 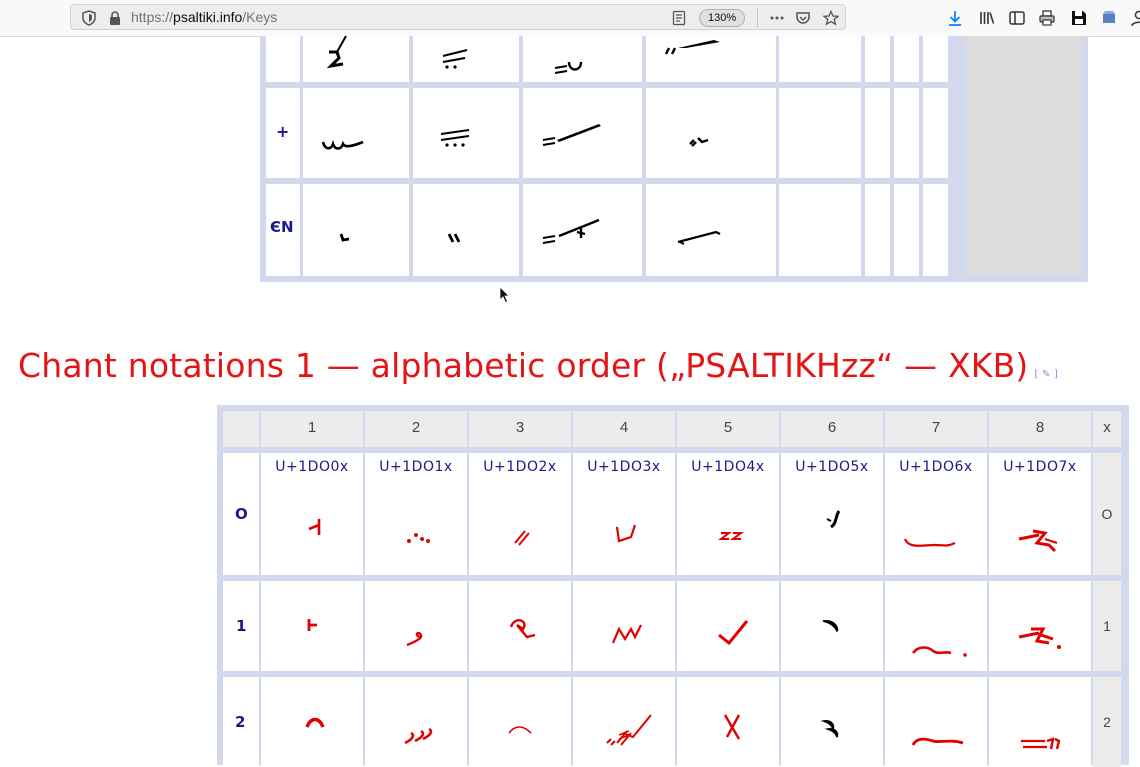 What do you see at coordinates (1017, 18) in the screenshot?
I see `sidebar-icon` at bounding box center [1017, 18].